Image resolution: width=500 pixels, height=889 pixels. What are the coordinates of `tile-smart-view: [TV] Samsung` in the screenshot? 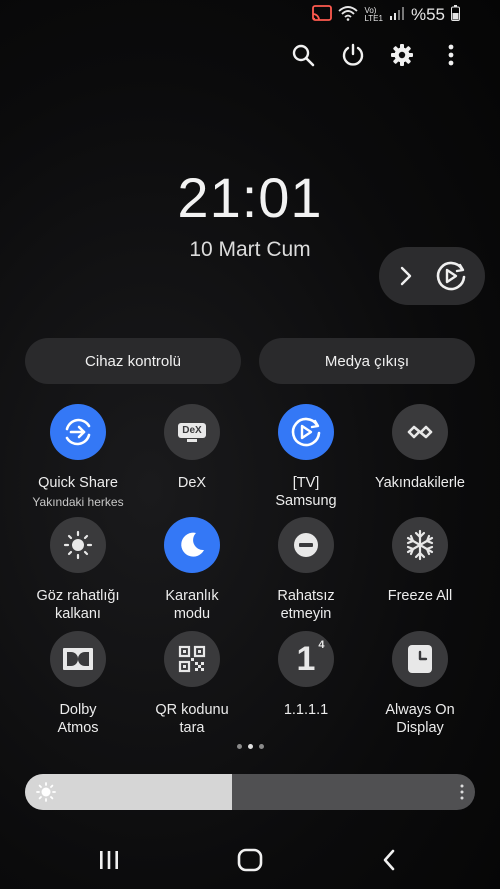 It's located at (306, 457).